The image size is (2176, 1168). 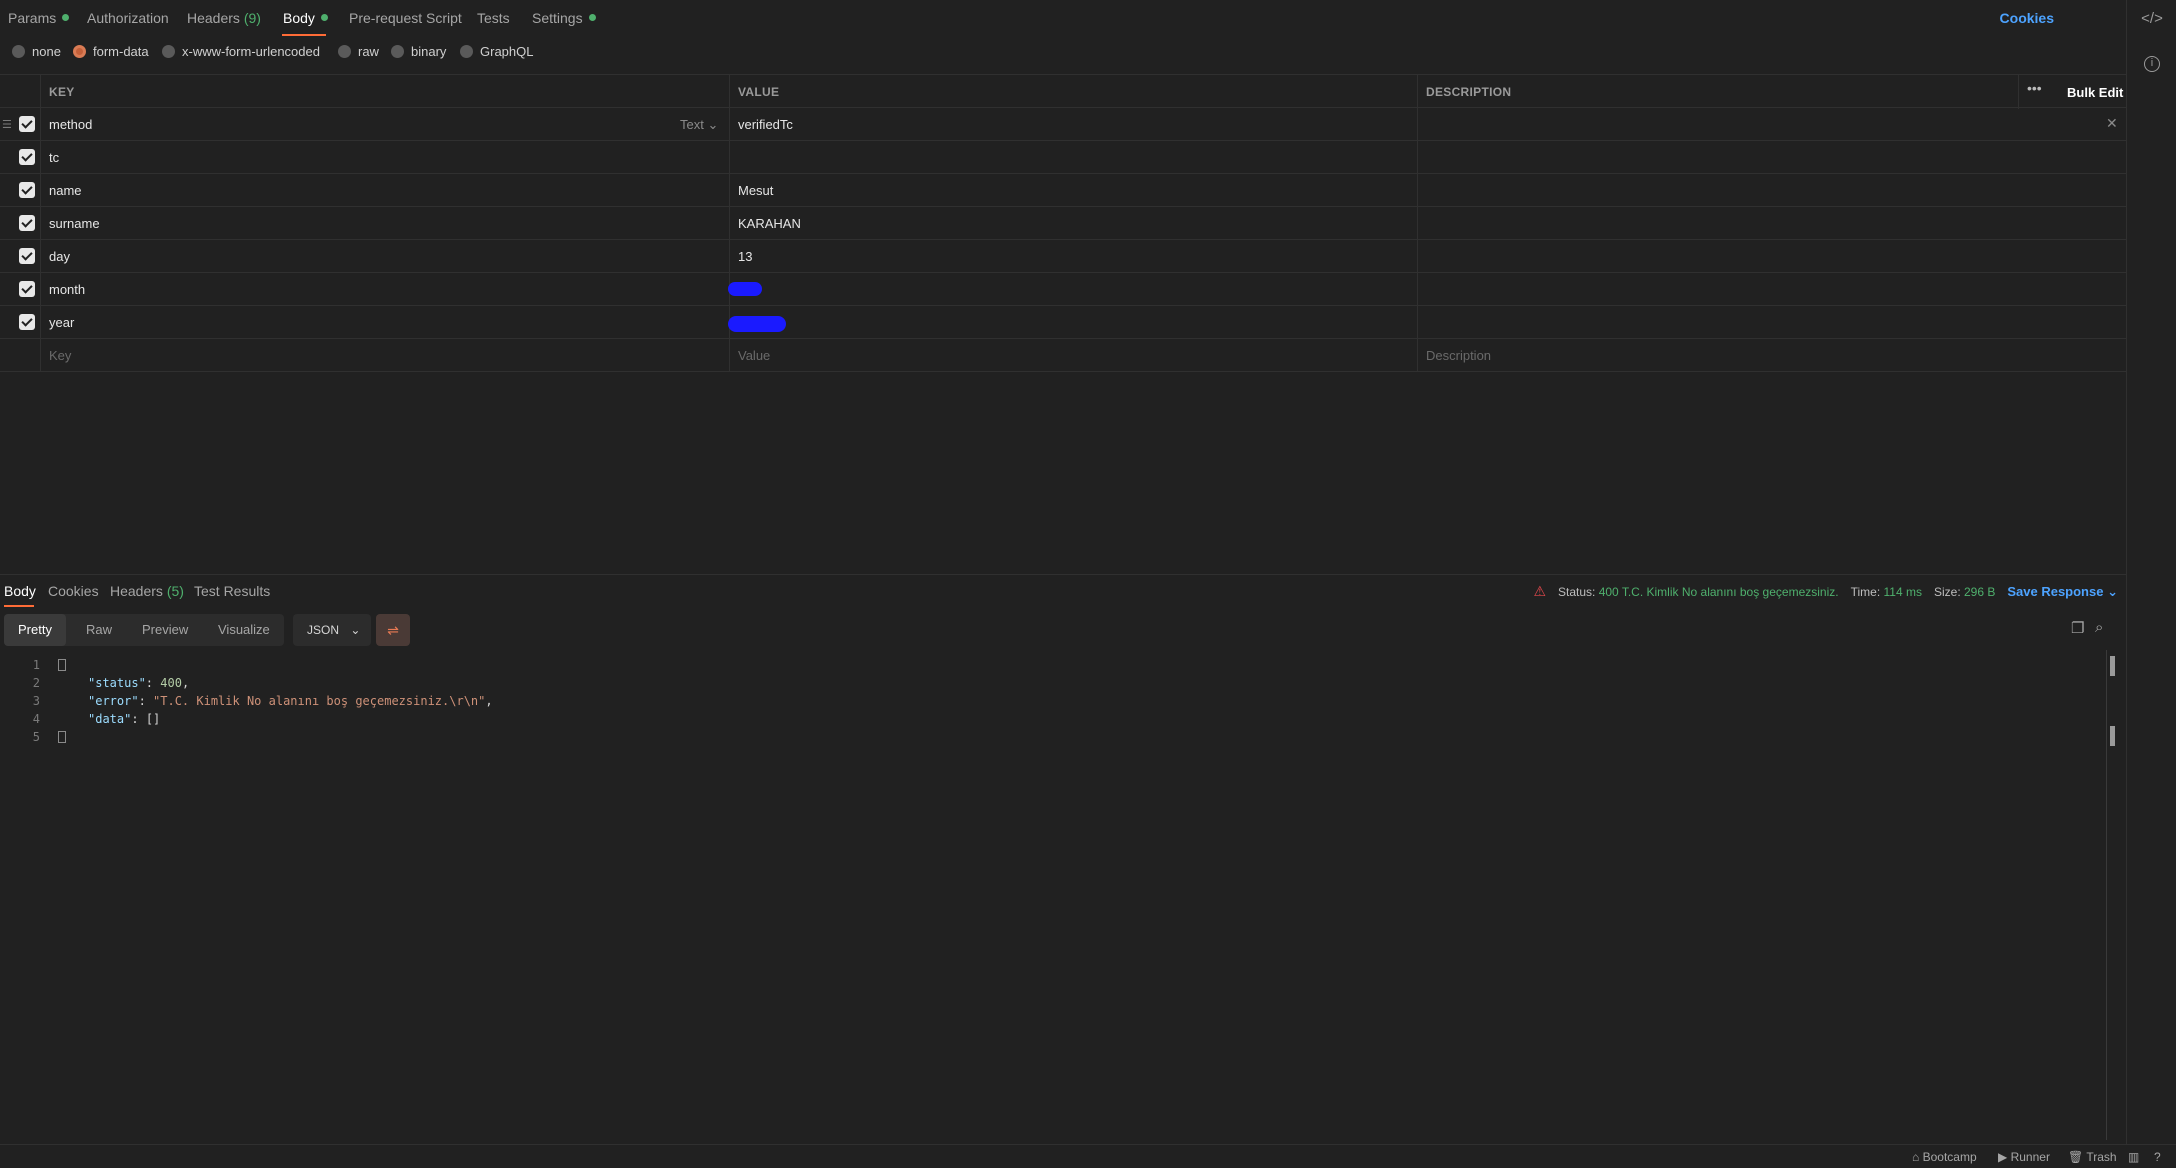 What do you see at coordinates (1886, 592) in the screenshot?
I see `time-text: Time: 114 ms` at bounding box center [1886, 592].